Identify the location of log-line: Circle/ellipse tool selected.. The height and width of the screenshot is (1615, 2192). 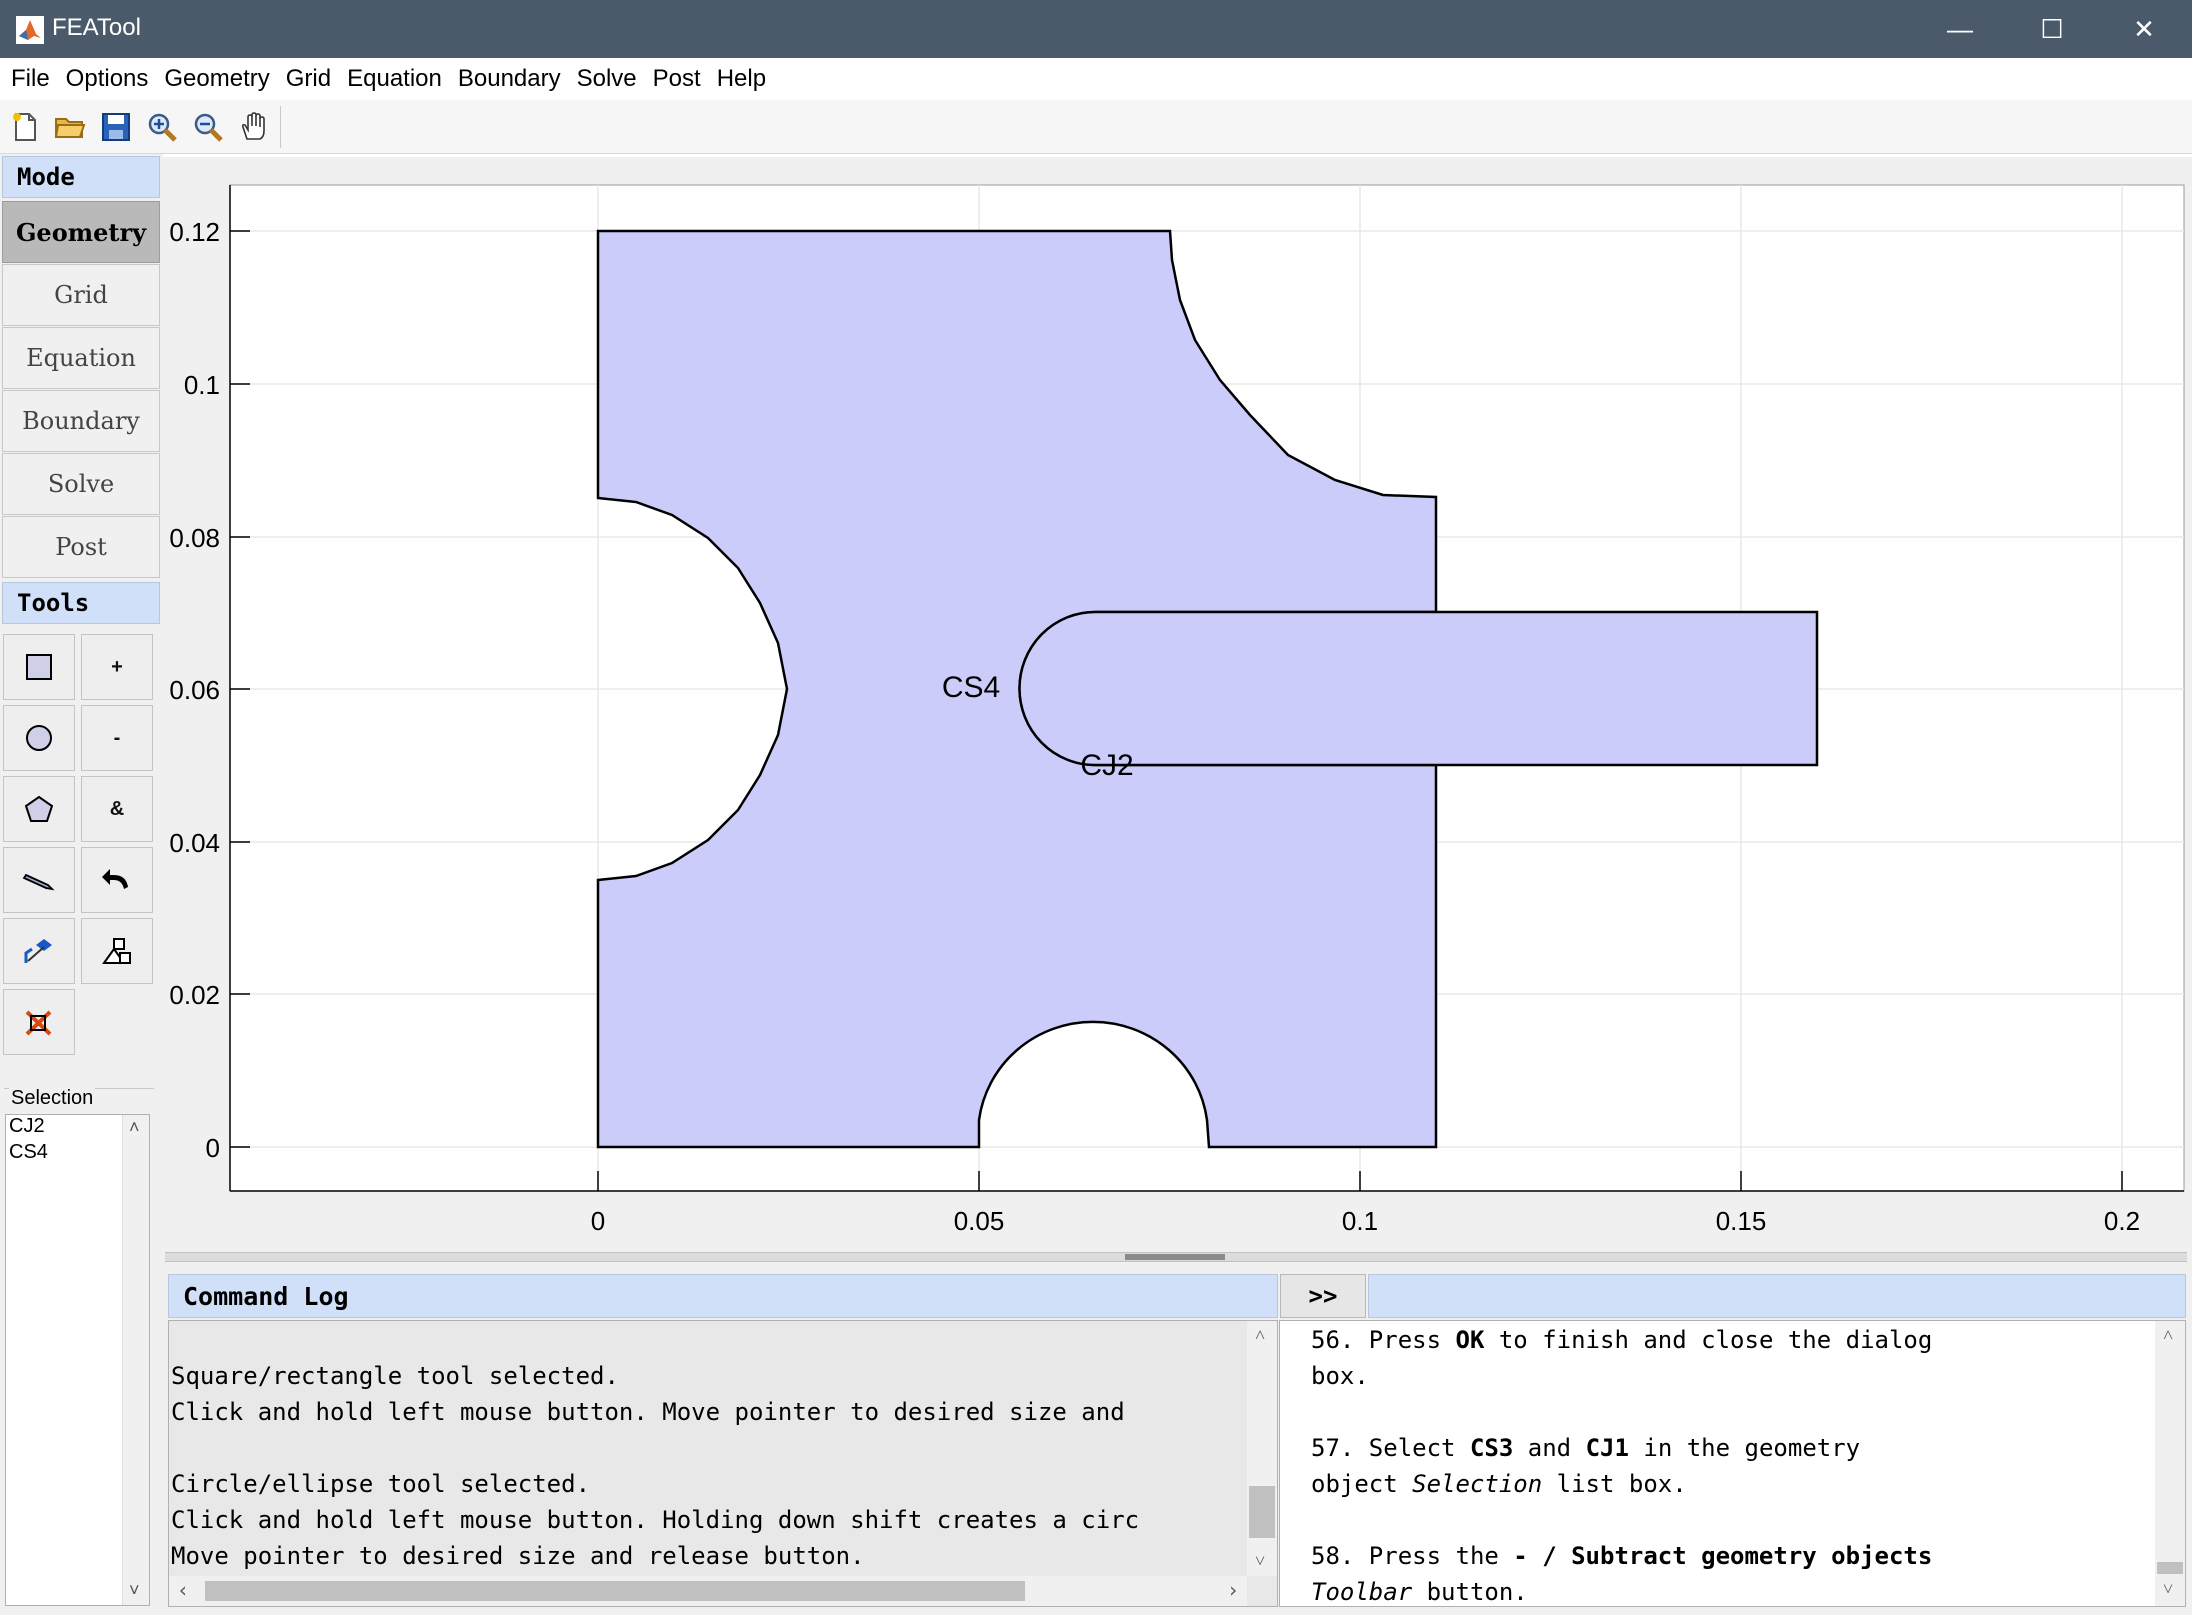
(381, 1484).